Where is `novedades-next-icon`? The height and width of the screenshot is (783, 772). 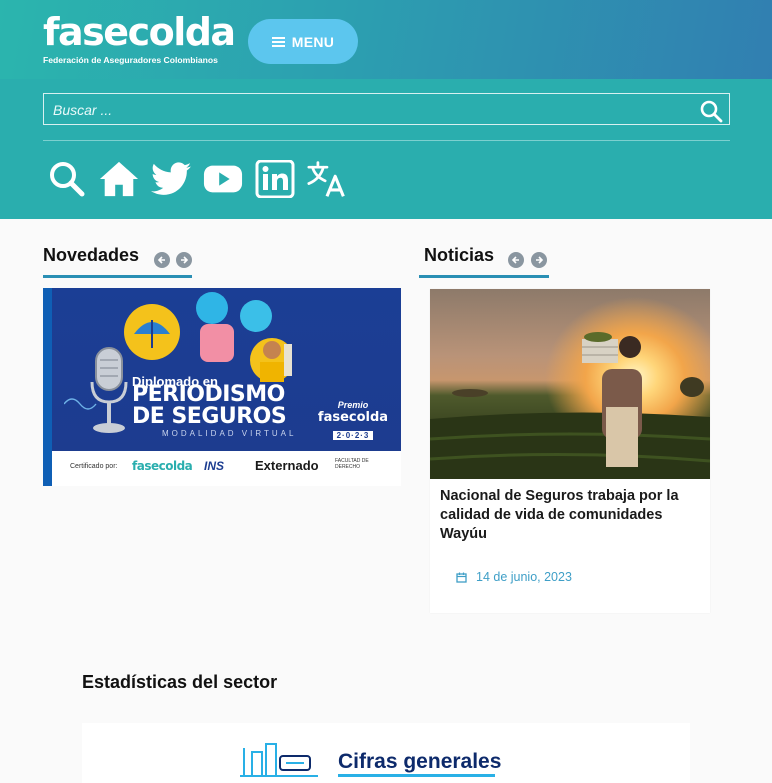 novedades-next-icon is located at coordinates (184, 260).